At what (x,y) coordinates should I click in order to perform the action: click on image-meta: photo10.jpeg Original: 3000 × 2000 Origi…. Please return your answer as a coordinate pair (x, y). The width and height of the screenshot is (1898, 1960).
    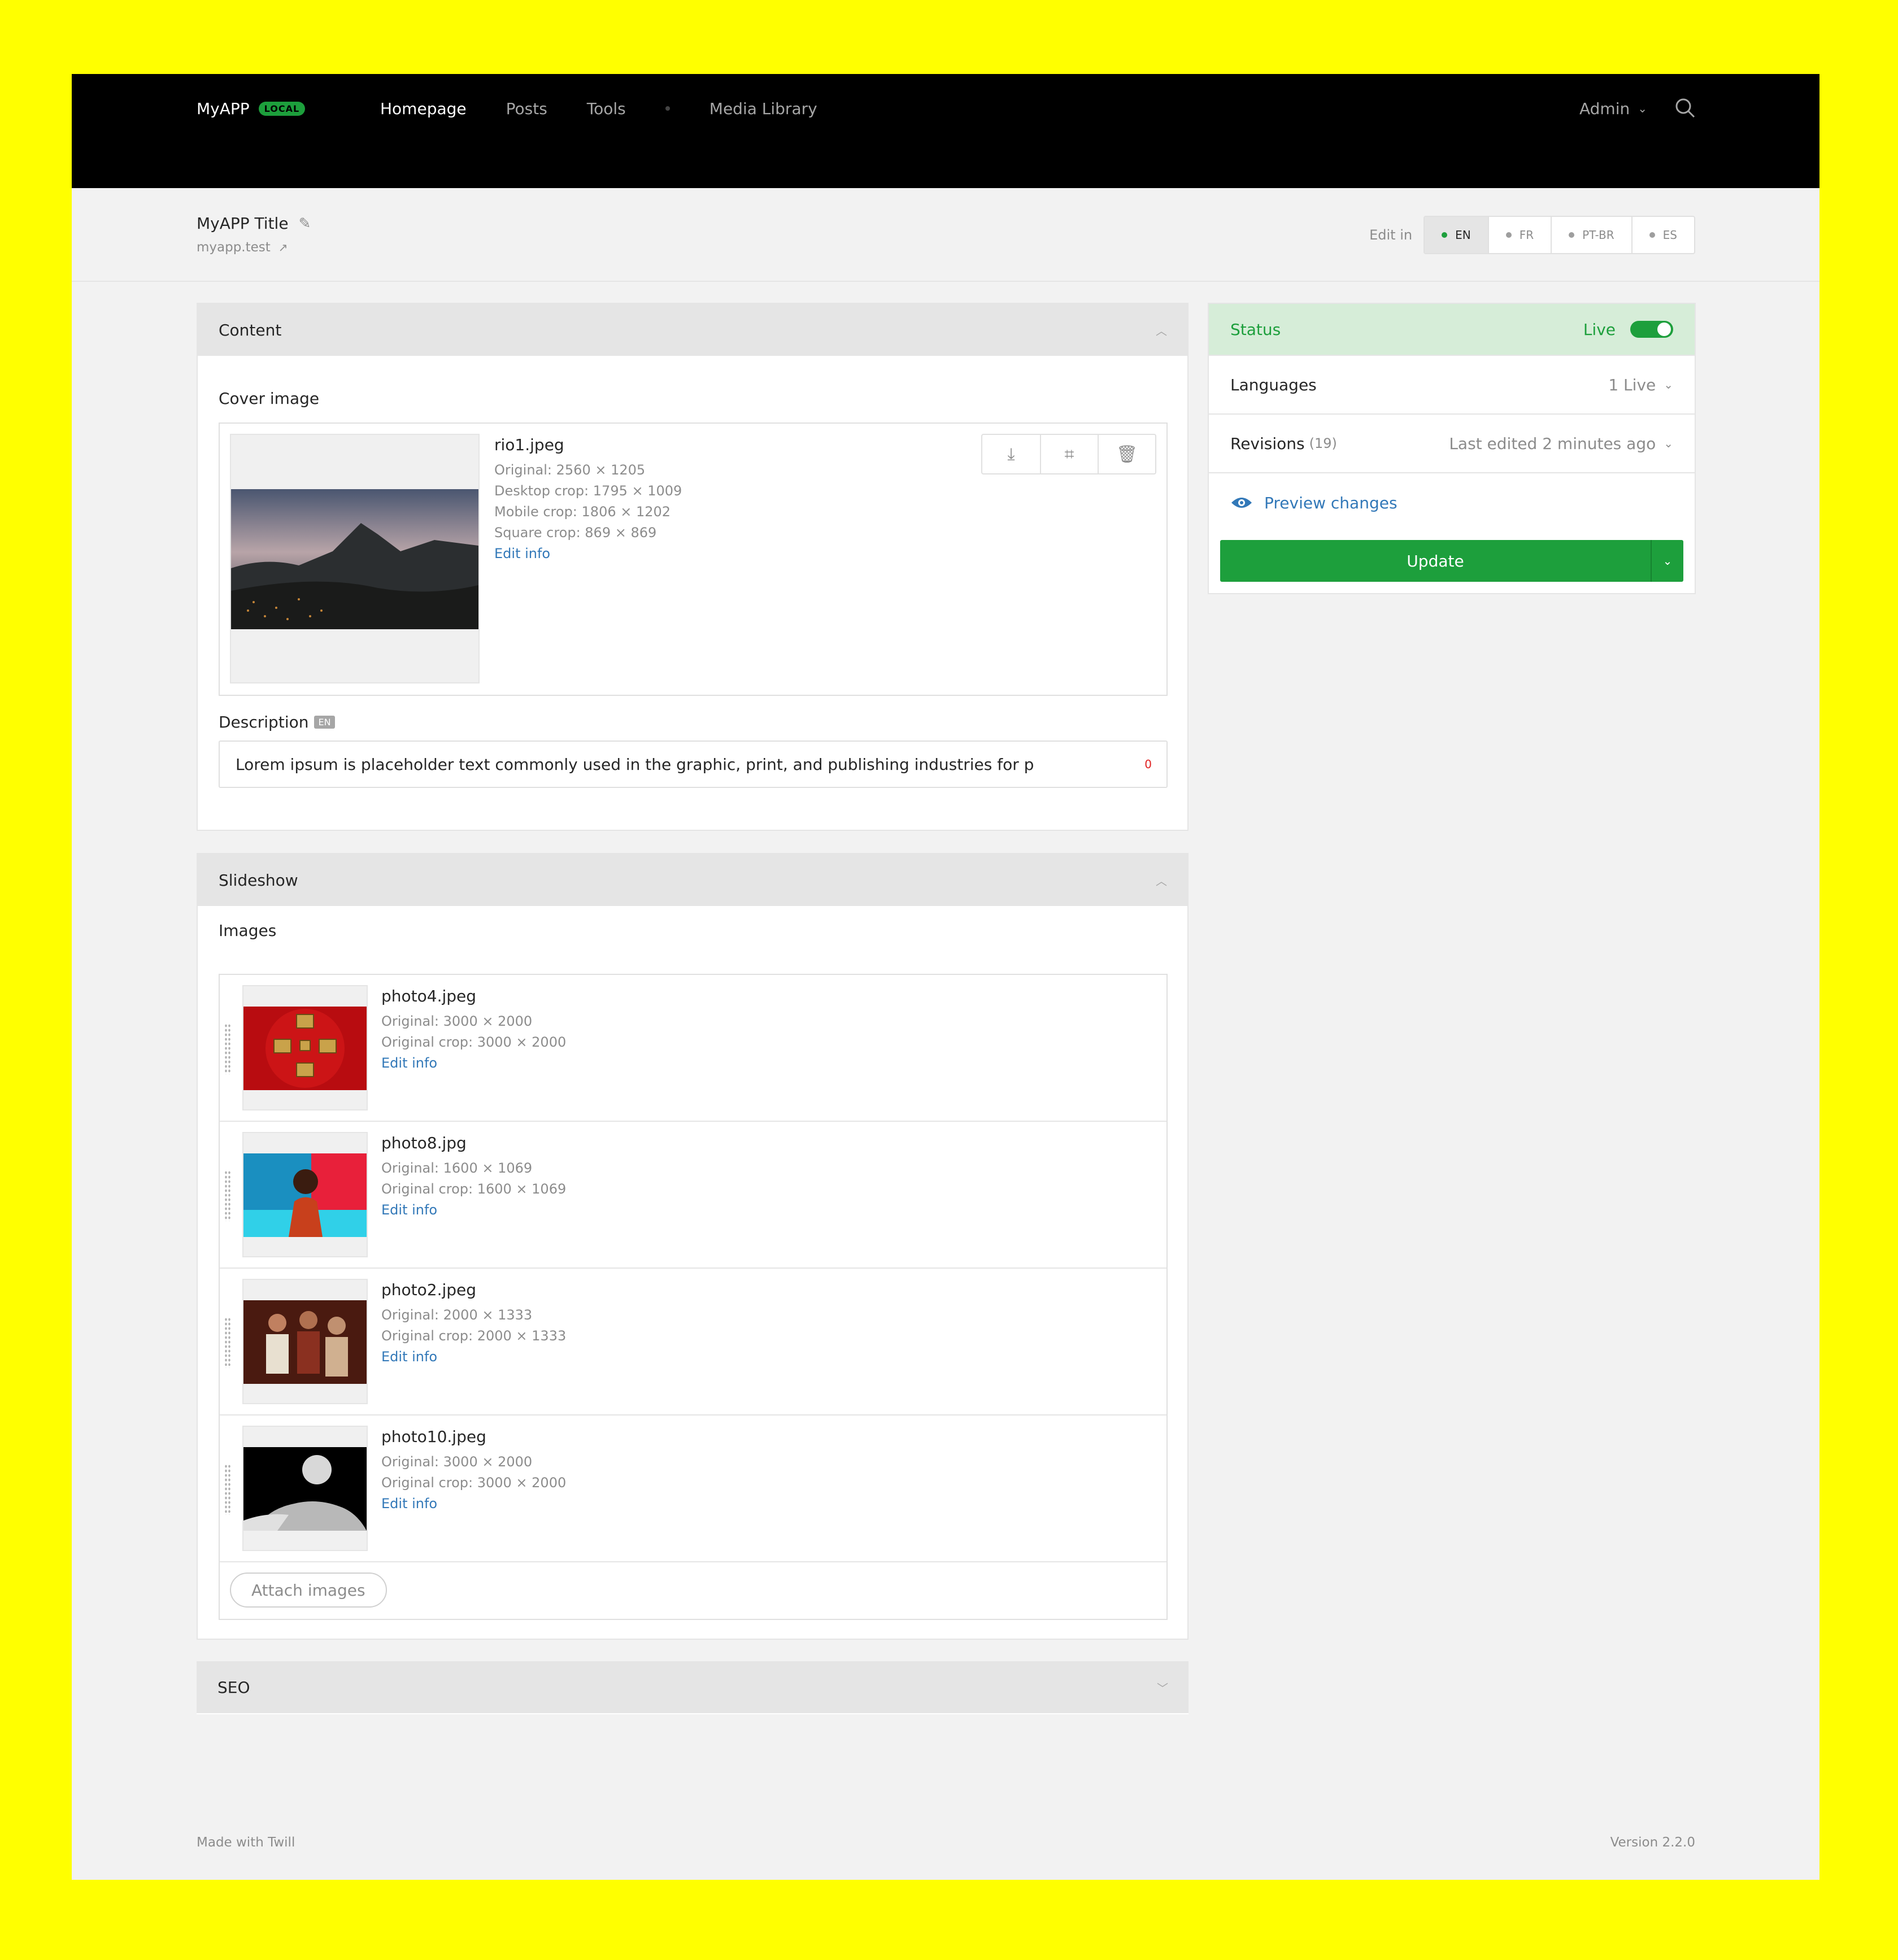
    Looking at the image, I should click on (473, 1470).